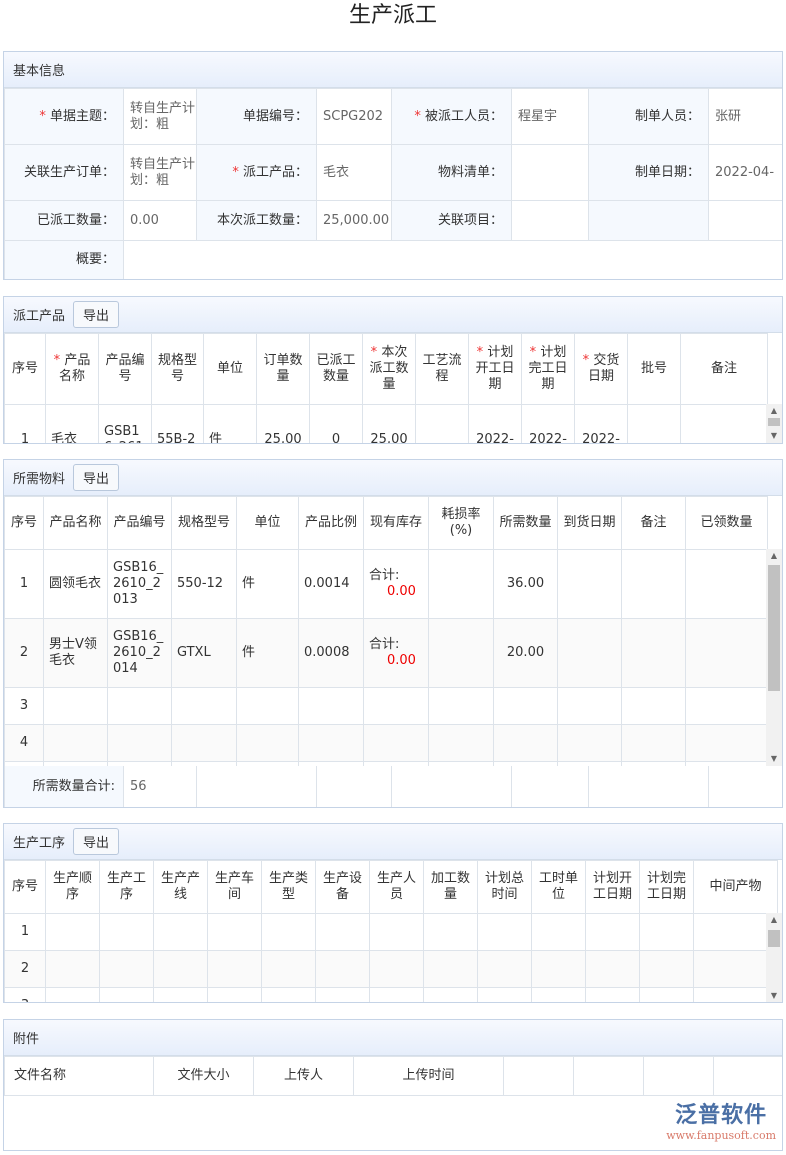 The image size is (786, 1155). Describe the element at coordinates (354, 116) in the screenshot. I see `field-value: SCPG202` at that location.